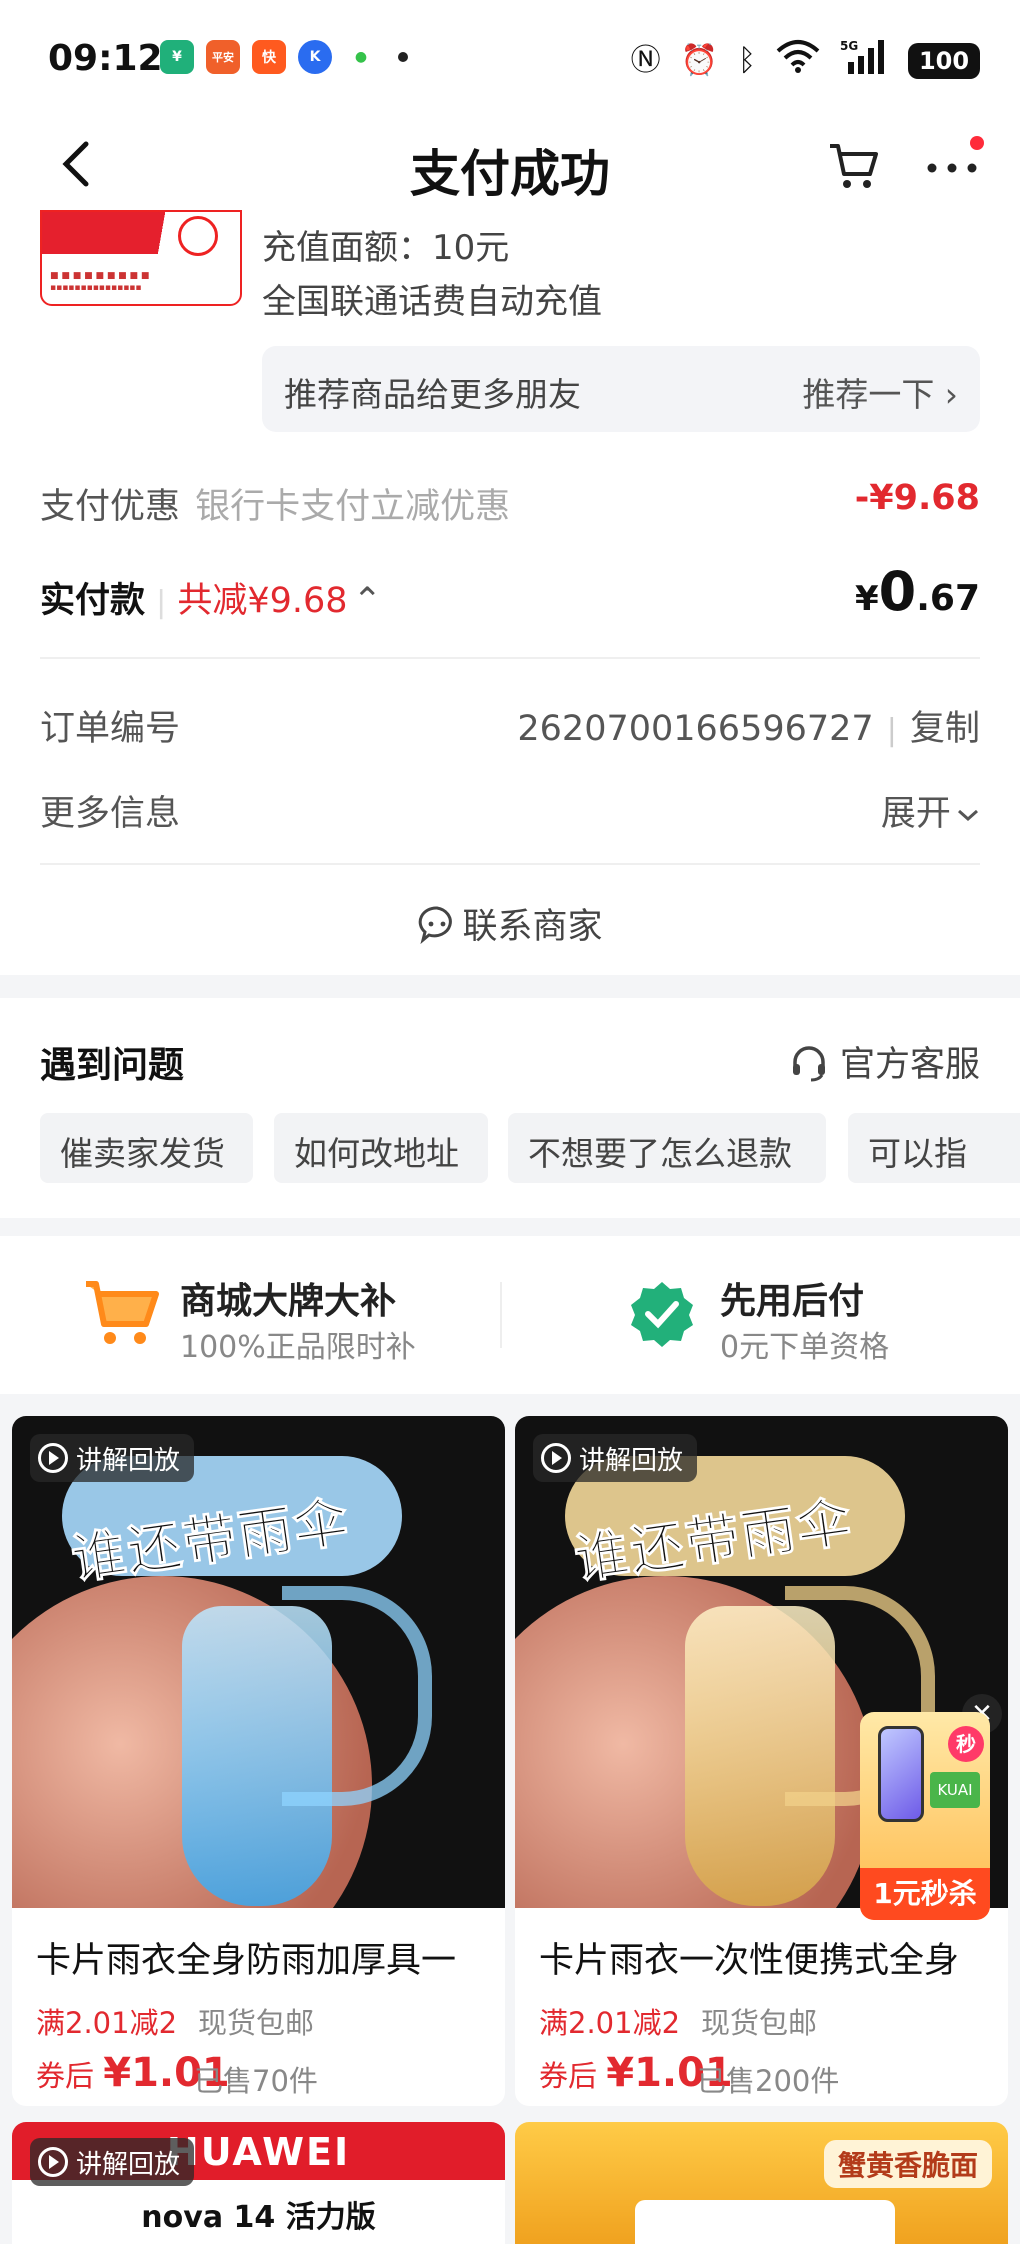  Describe the element at coordinates (909, 1065) in the screenshot. I see `official-service-label: 官方客服` at that location.